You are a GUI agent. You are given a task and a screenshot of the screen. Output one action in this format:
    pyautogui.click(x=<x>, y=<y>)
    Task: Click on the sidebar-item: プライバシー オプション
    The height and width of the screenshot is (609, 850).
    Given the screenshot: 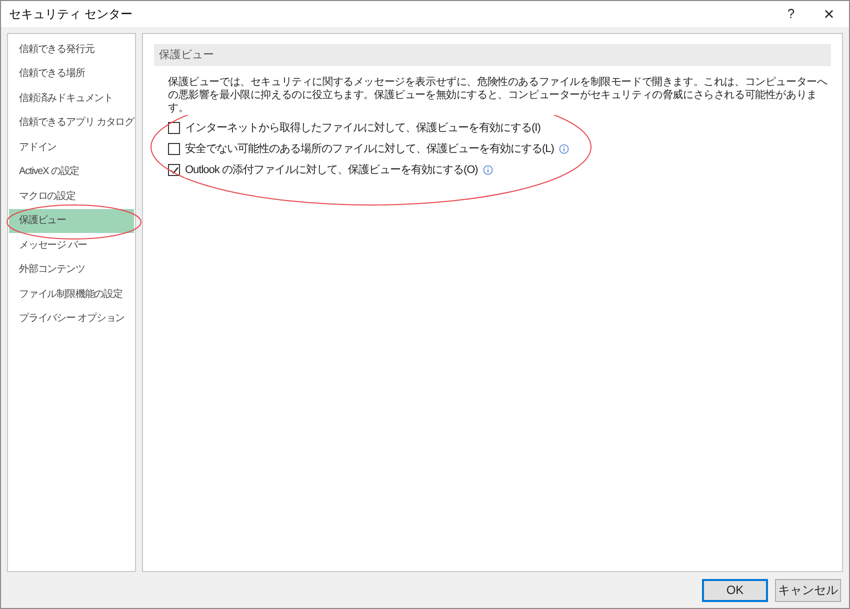 What is the action you would take?
    pyautogui.click(x=71, y=318)
    